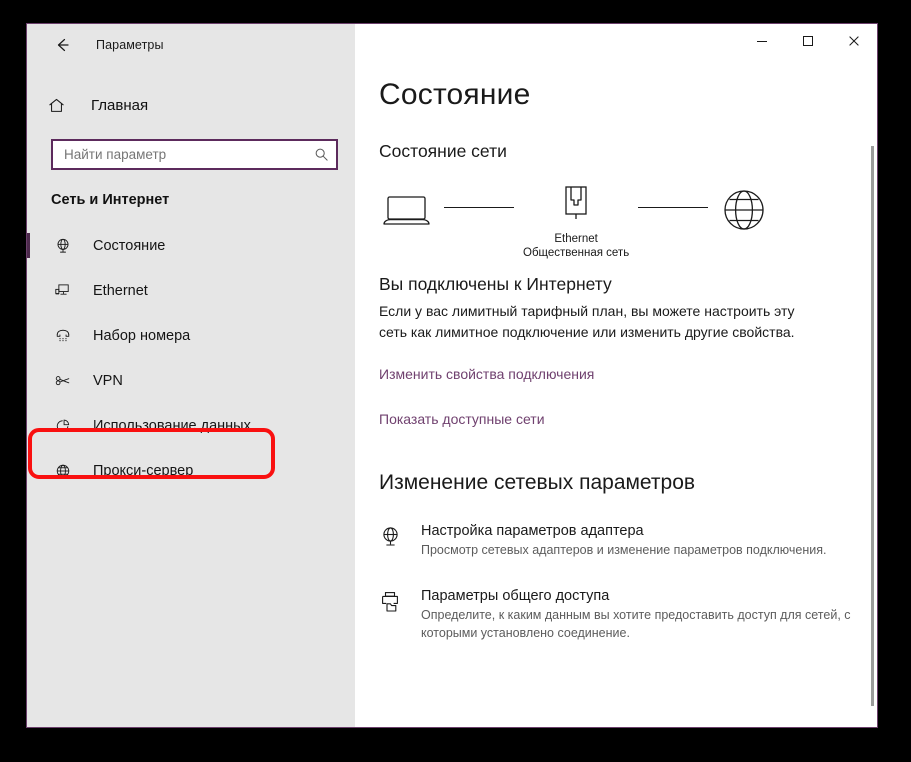  I want to click on sidebar-item-dialup: Набор номера, so click(191, 335).